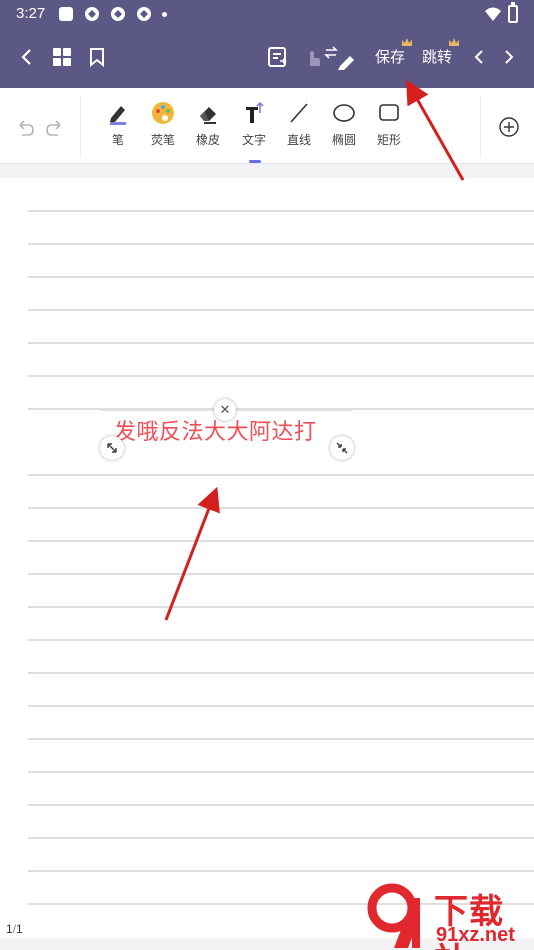 This screenshot has height=950, width=534. I want to click on redo-button, so click(55, 127).